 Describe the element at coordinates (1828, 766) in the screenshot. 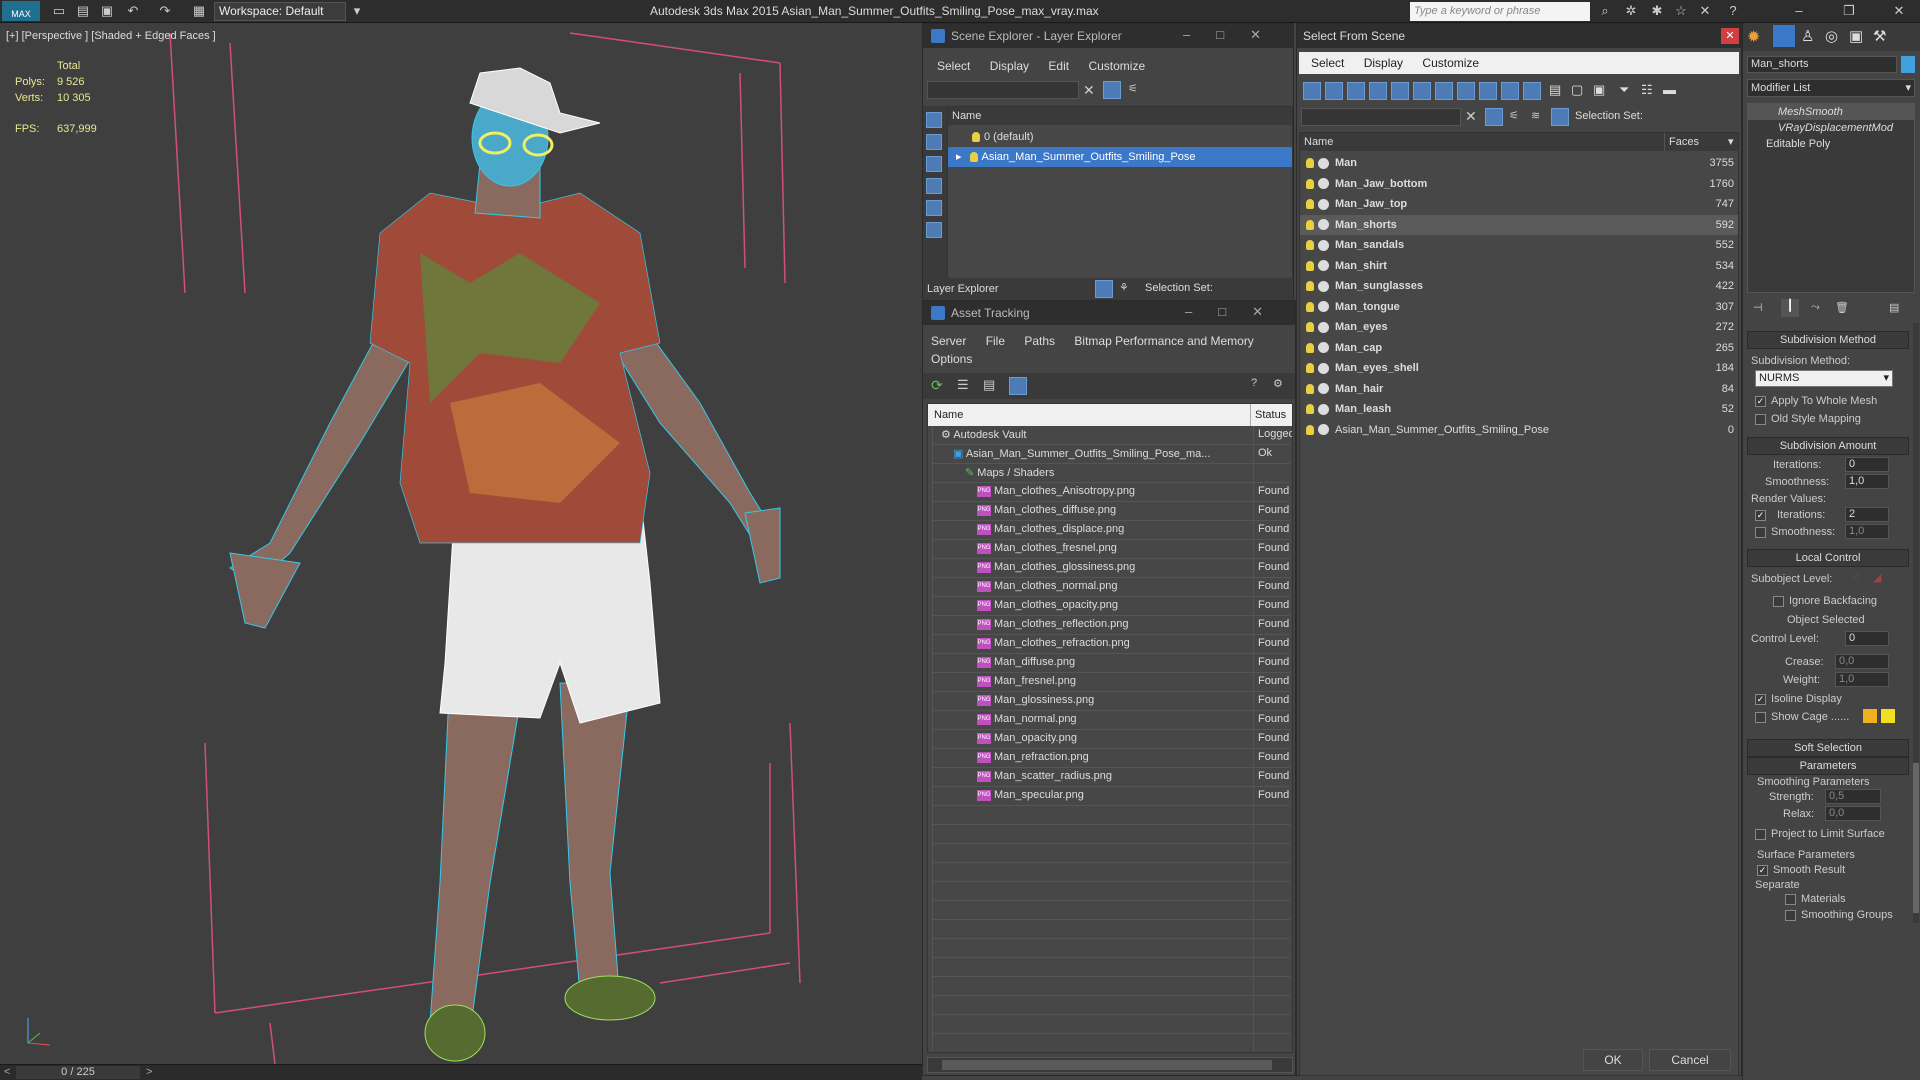

I see `parameters-rollout: Parameters` at that location.